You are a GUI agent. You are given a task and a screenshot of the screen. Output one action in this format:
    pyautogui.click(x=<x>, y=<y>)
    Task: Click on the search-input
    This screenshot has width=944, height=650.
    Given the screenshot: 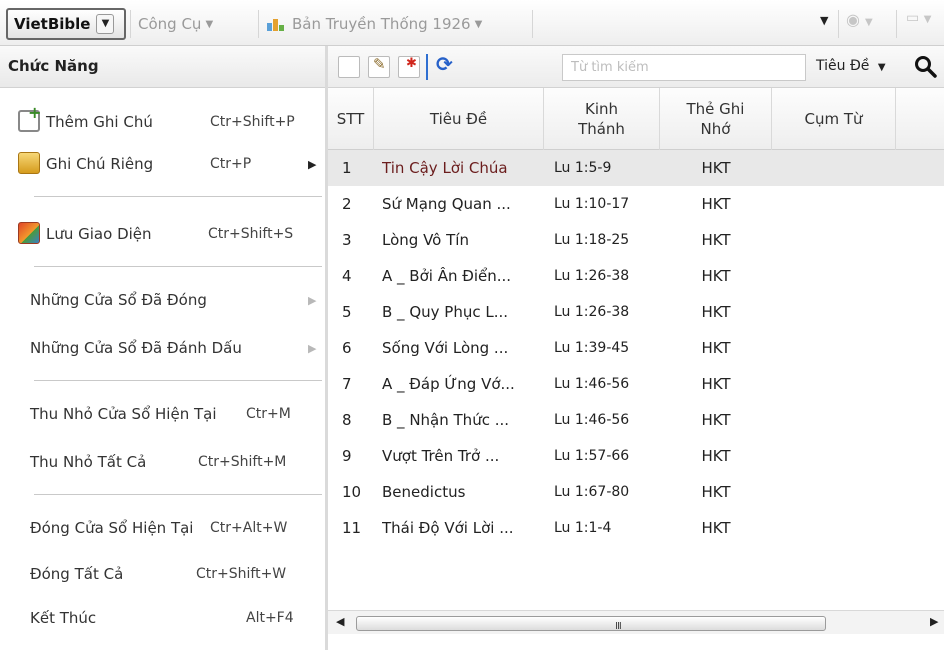 What is the action you would take?
    pyautogui.click(x=684, y=67)
    